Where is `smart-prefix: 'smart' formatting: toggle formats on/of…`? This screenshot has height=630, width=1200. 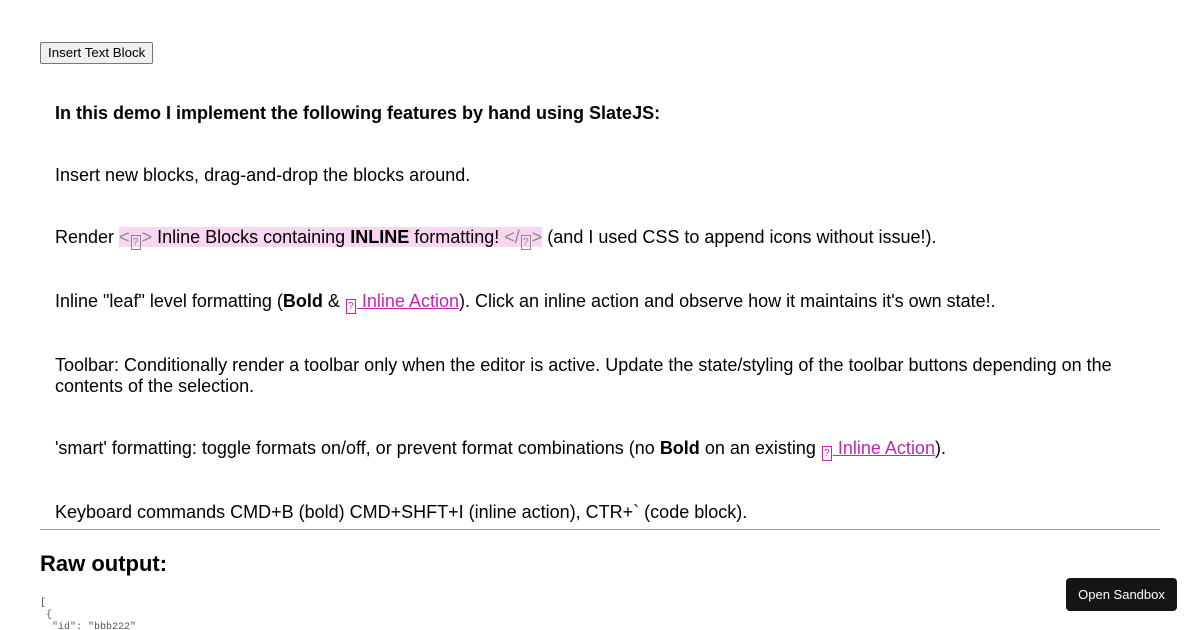 smart-prefix: 'smart' formatting: toggle formats on/of… is located at coordinates (357, 448).